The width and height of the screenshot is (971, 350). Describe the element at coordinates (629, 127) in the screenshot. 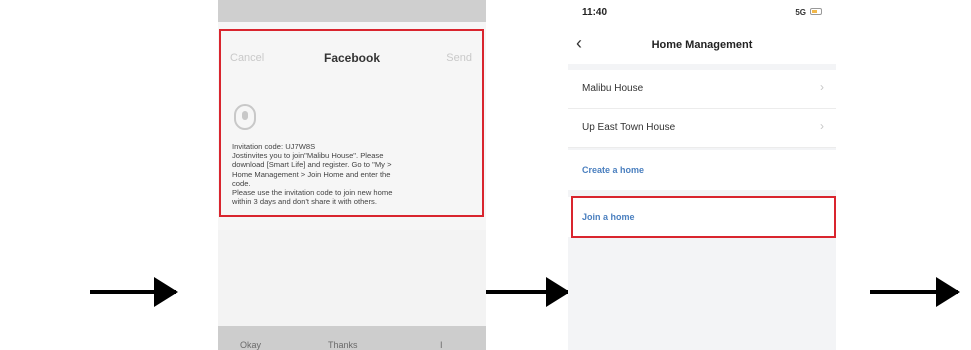

I see `home-item-label: Up East Town House` at that location.